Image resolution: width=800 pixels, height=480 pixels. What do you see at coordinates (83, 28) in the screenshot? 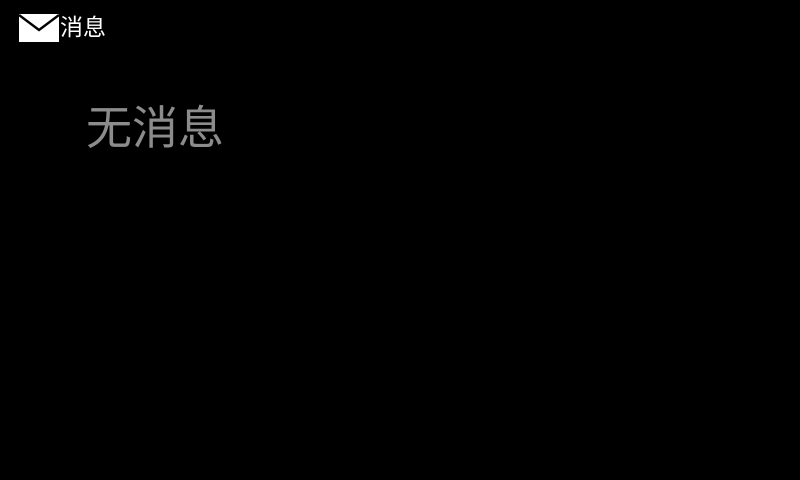
I see `page-title: 消息` at bounding box center [83, 28].